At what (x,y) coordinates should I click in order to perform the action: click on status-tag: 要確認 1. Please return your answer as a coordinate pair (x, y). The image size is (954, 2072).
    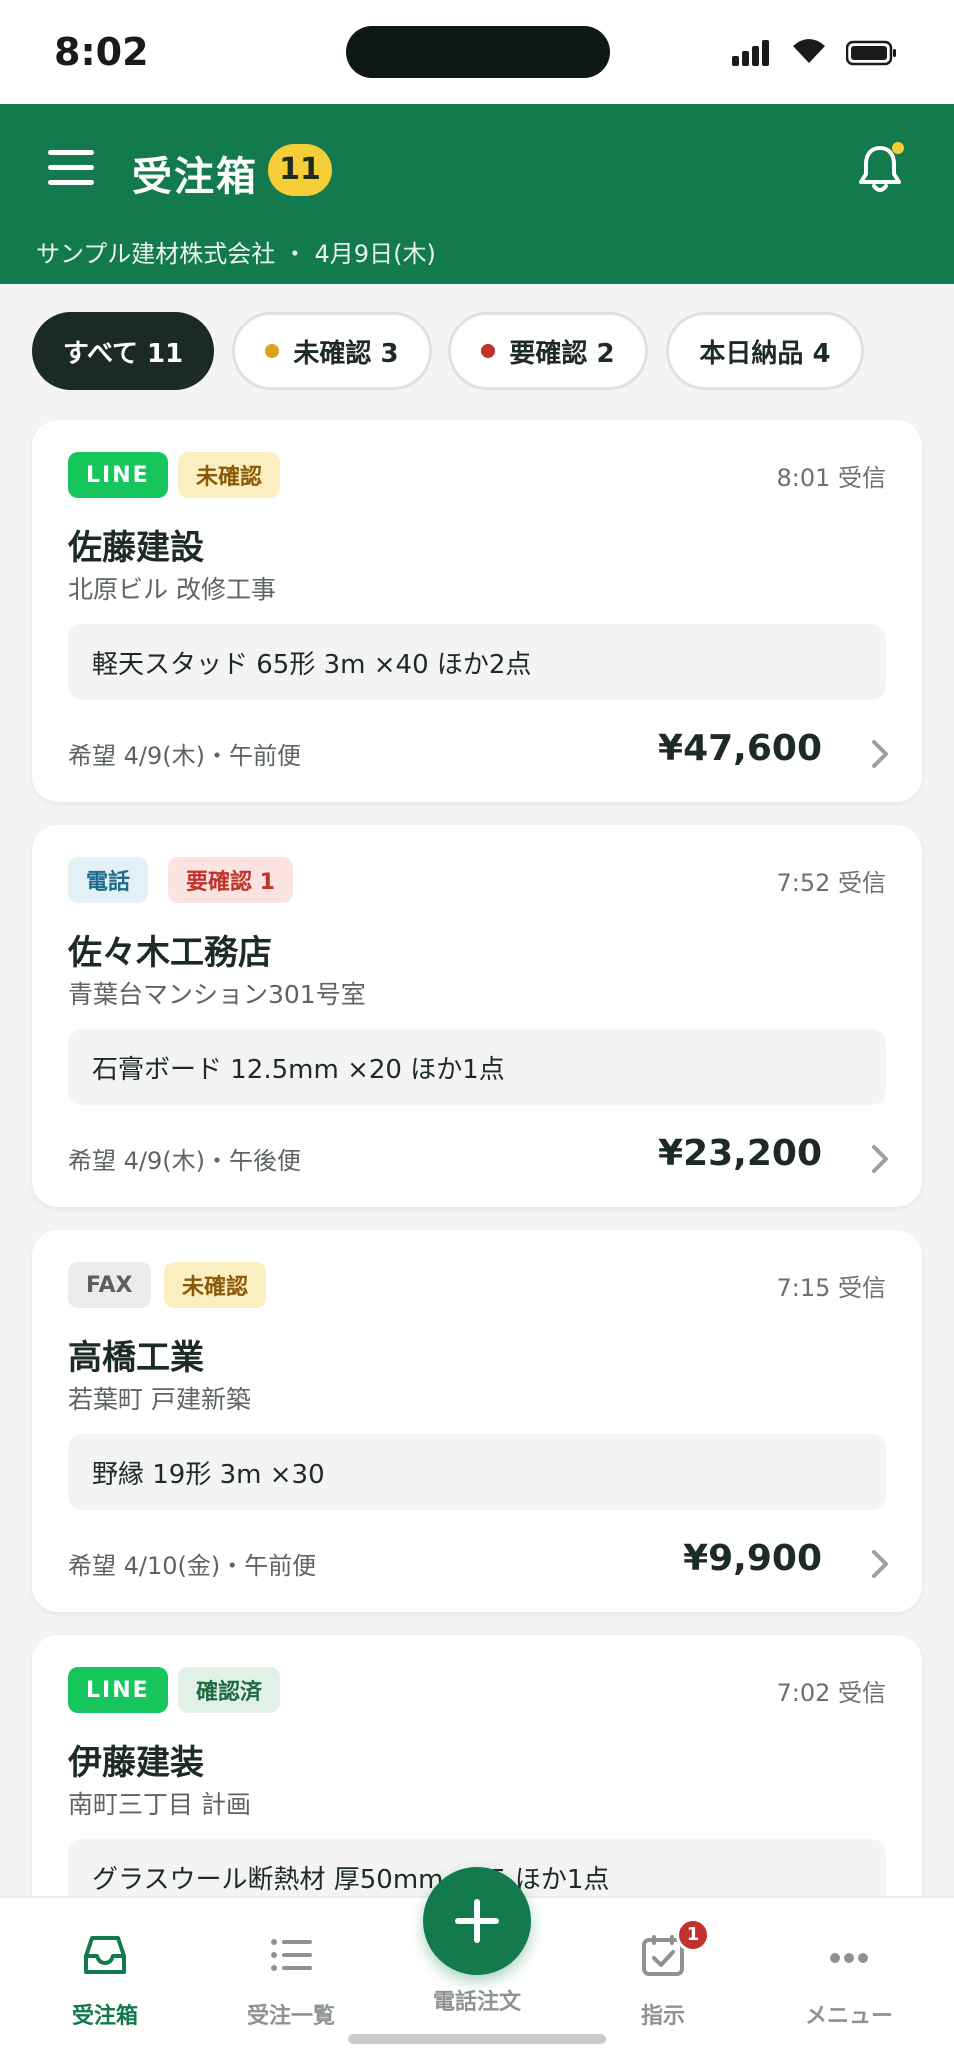
    Looking at the image, I should click on (230, 880).